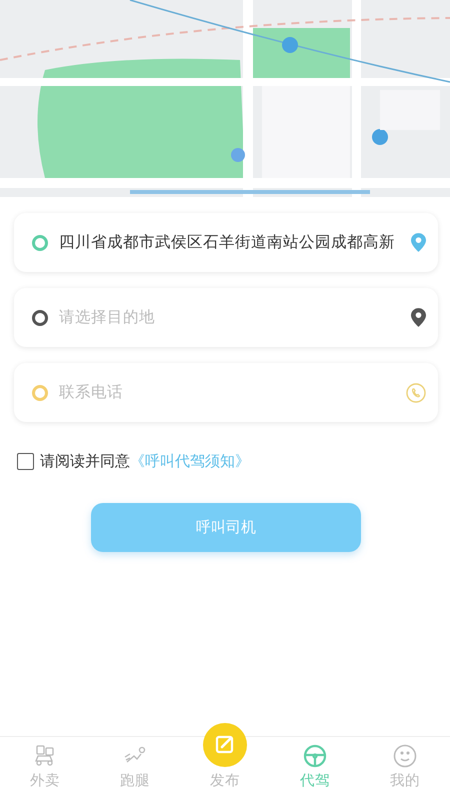 Image resolution: width=450 pixels, height=800 pixels. What do you see at coordinates (226, 527) in the screenshot?
I see `call-driver-button: 呼叫司机` at bounding box center [226, 527].